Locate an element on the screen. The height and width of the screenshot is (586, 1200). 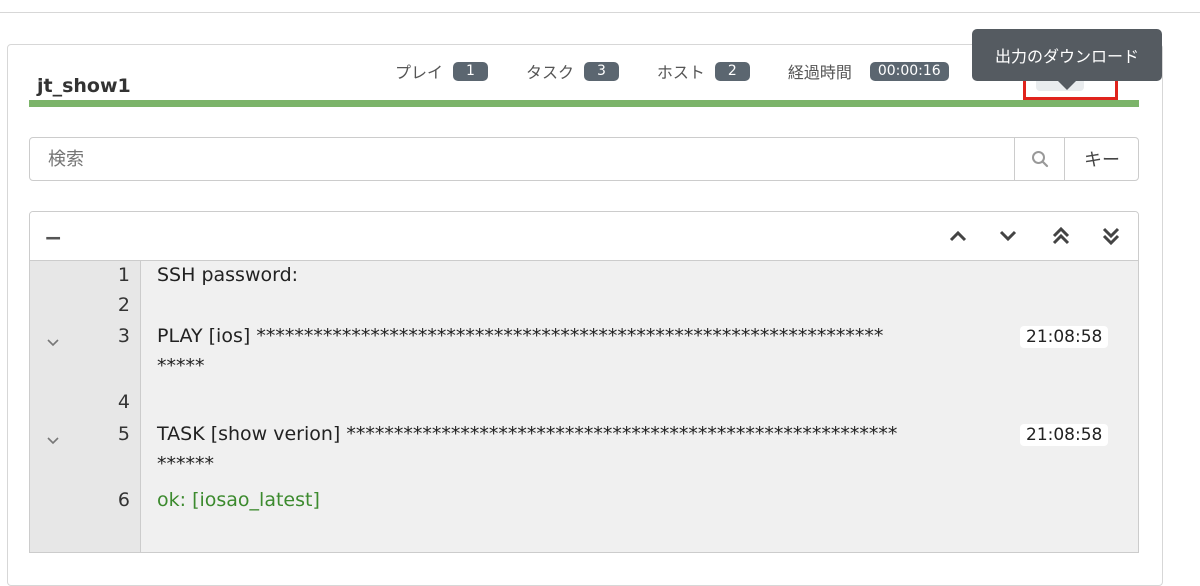
line-number: 6 is located at coordinates (123, 500).